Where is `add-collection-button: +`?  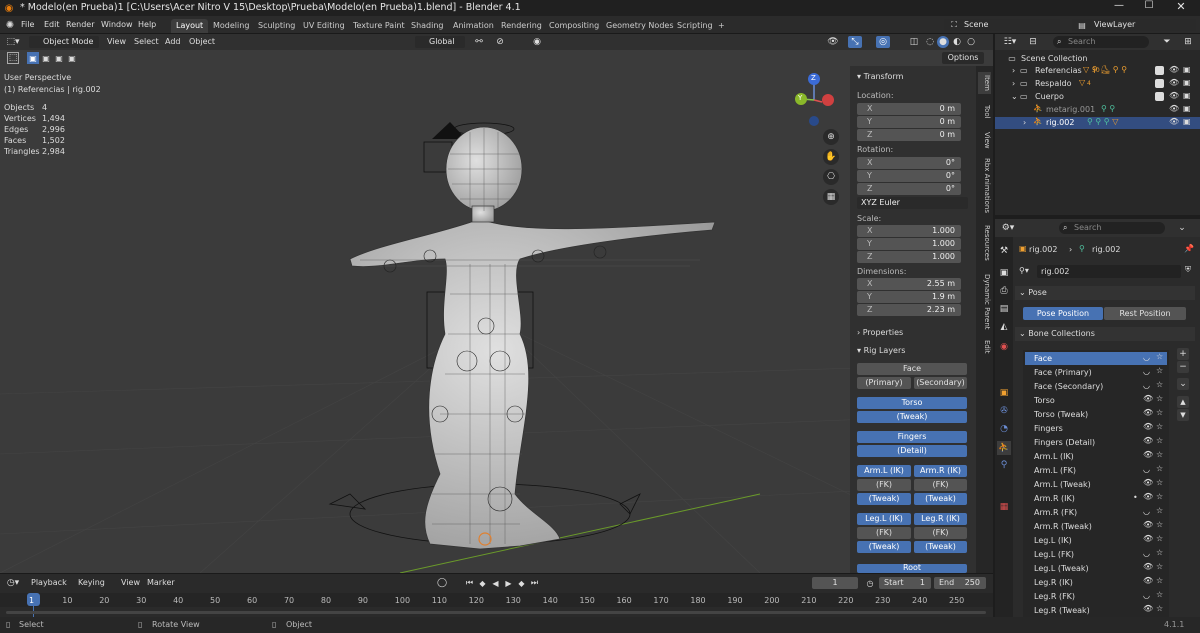
add-collection-button: + is located at coordinates (1183, 354).